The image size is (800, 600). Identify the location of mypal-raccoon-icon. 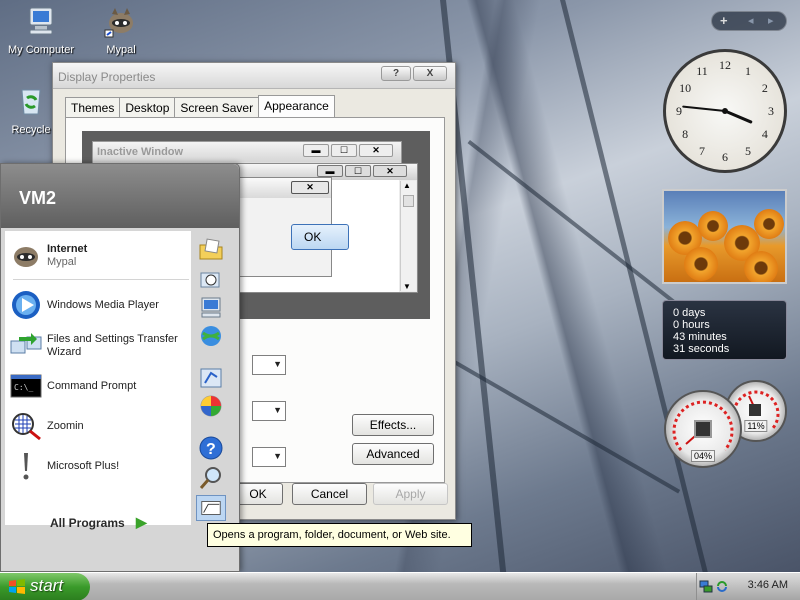
(26, 257).